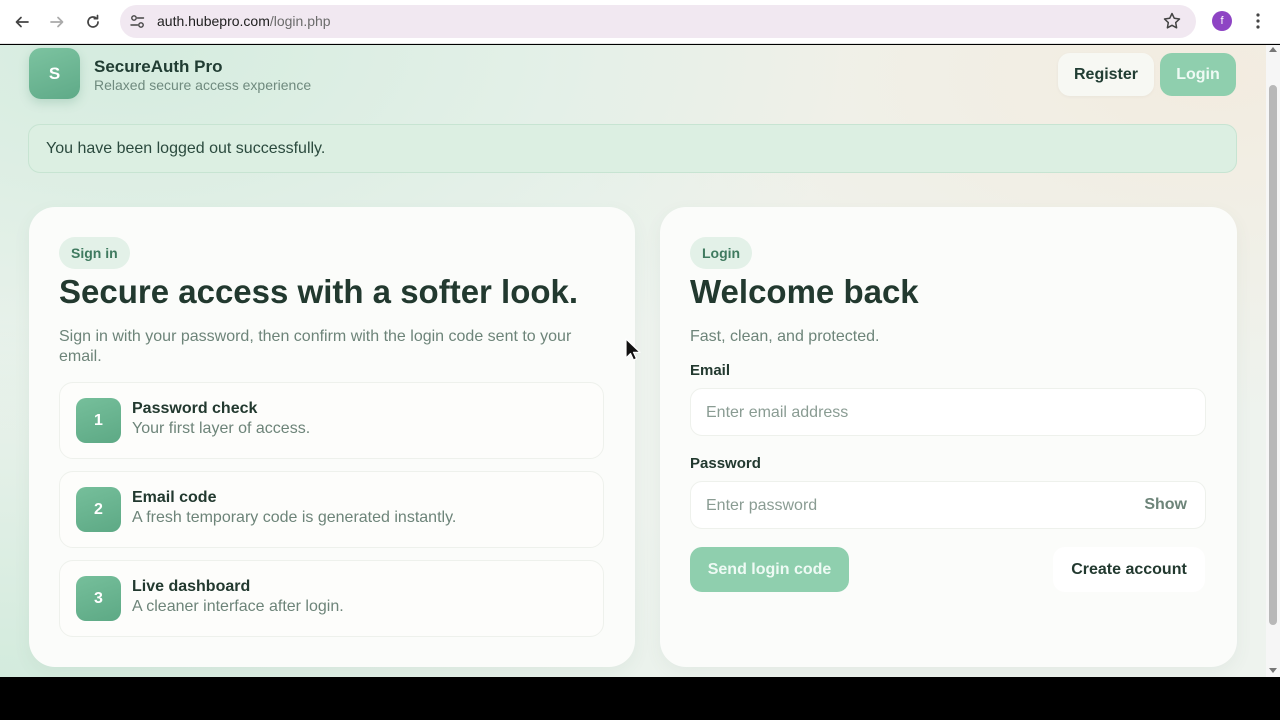 The image size is (1280, 720). Describe the element at coordinates (1222, 21) in the screenshot. I see `profile-avatar: f` at that location.